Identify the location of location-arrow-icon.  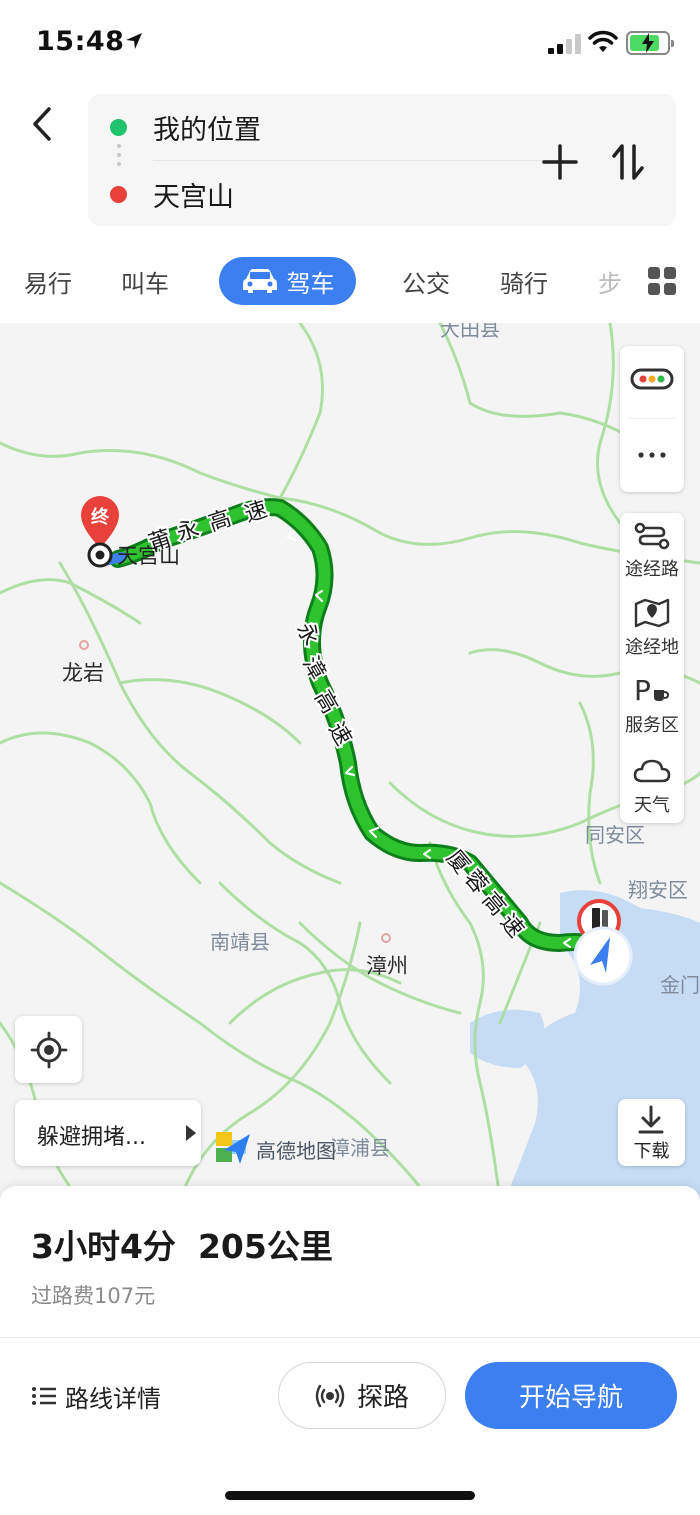
(134, 41).